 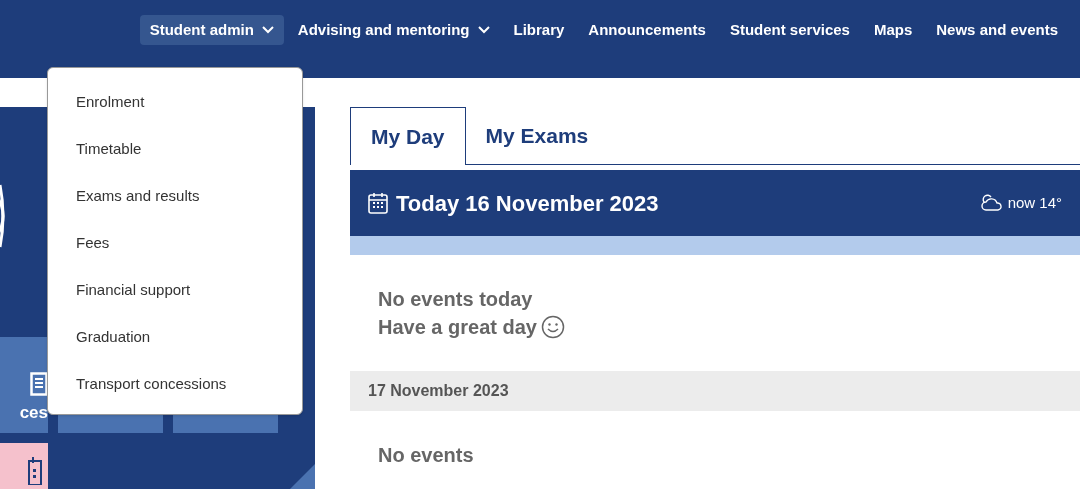 I want to click on nav-link: News and events, so click(x=997, y=30).